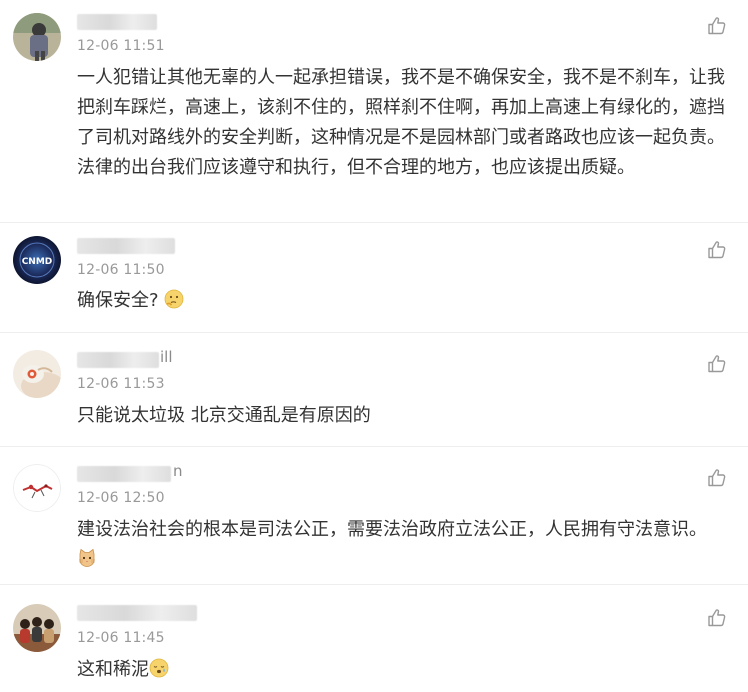  What do you see at coordinates (402, 670) in the screenshot?
I see `comment-text: 这和稀泥` at bounding box center [402, 670].